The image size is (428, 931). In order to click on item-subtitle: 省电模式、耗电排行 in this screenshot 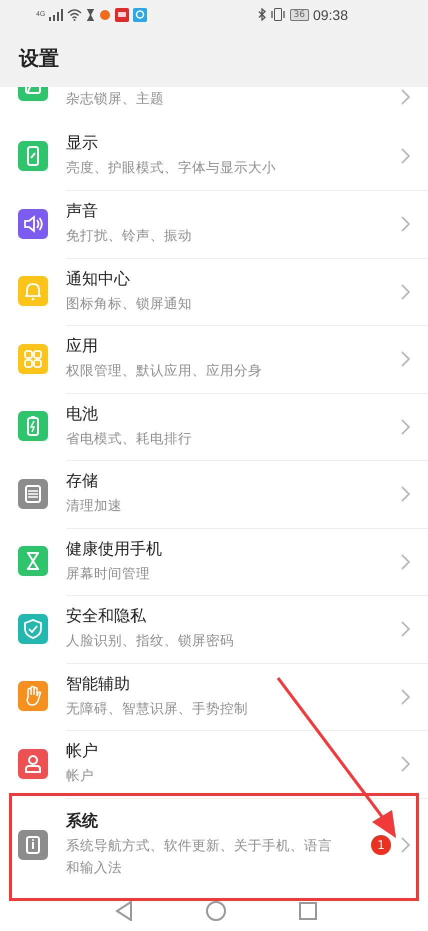, I will do `click(129, 439)`.